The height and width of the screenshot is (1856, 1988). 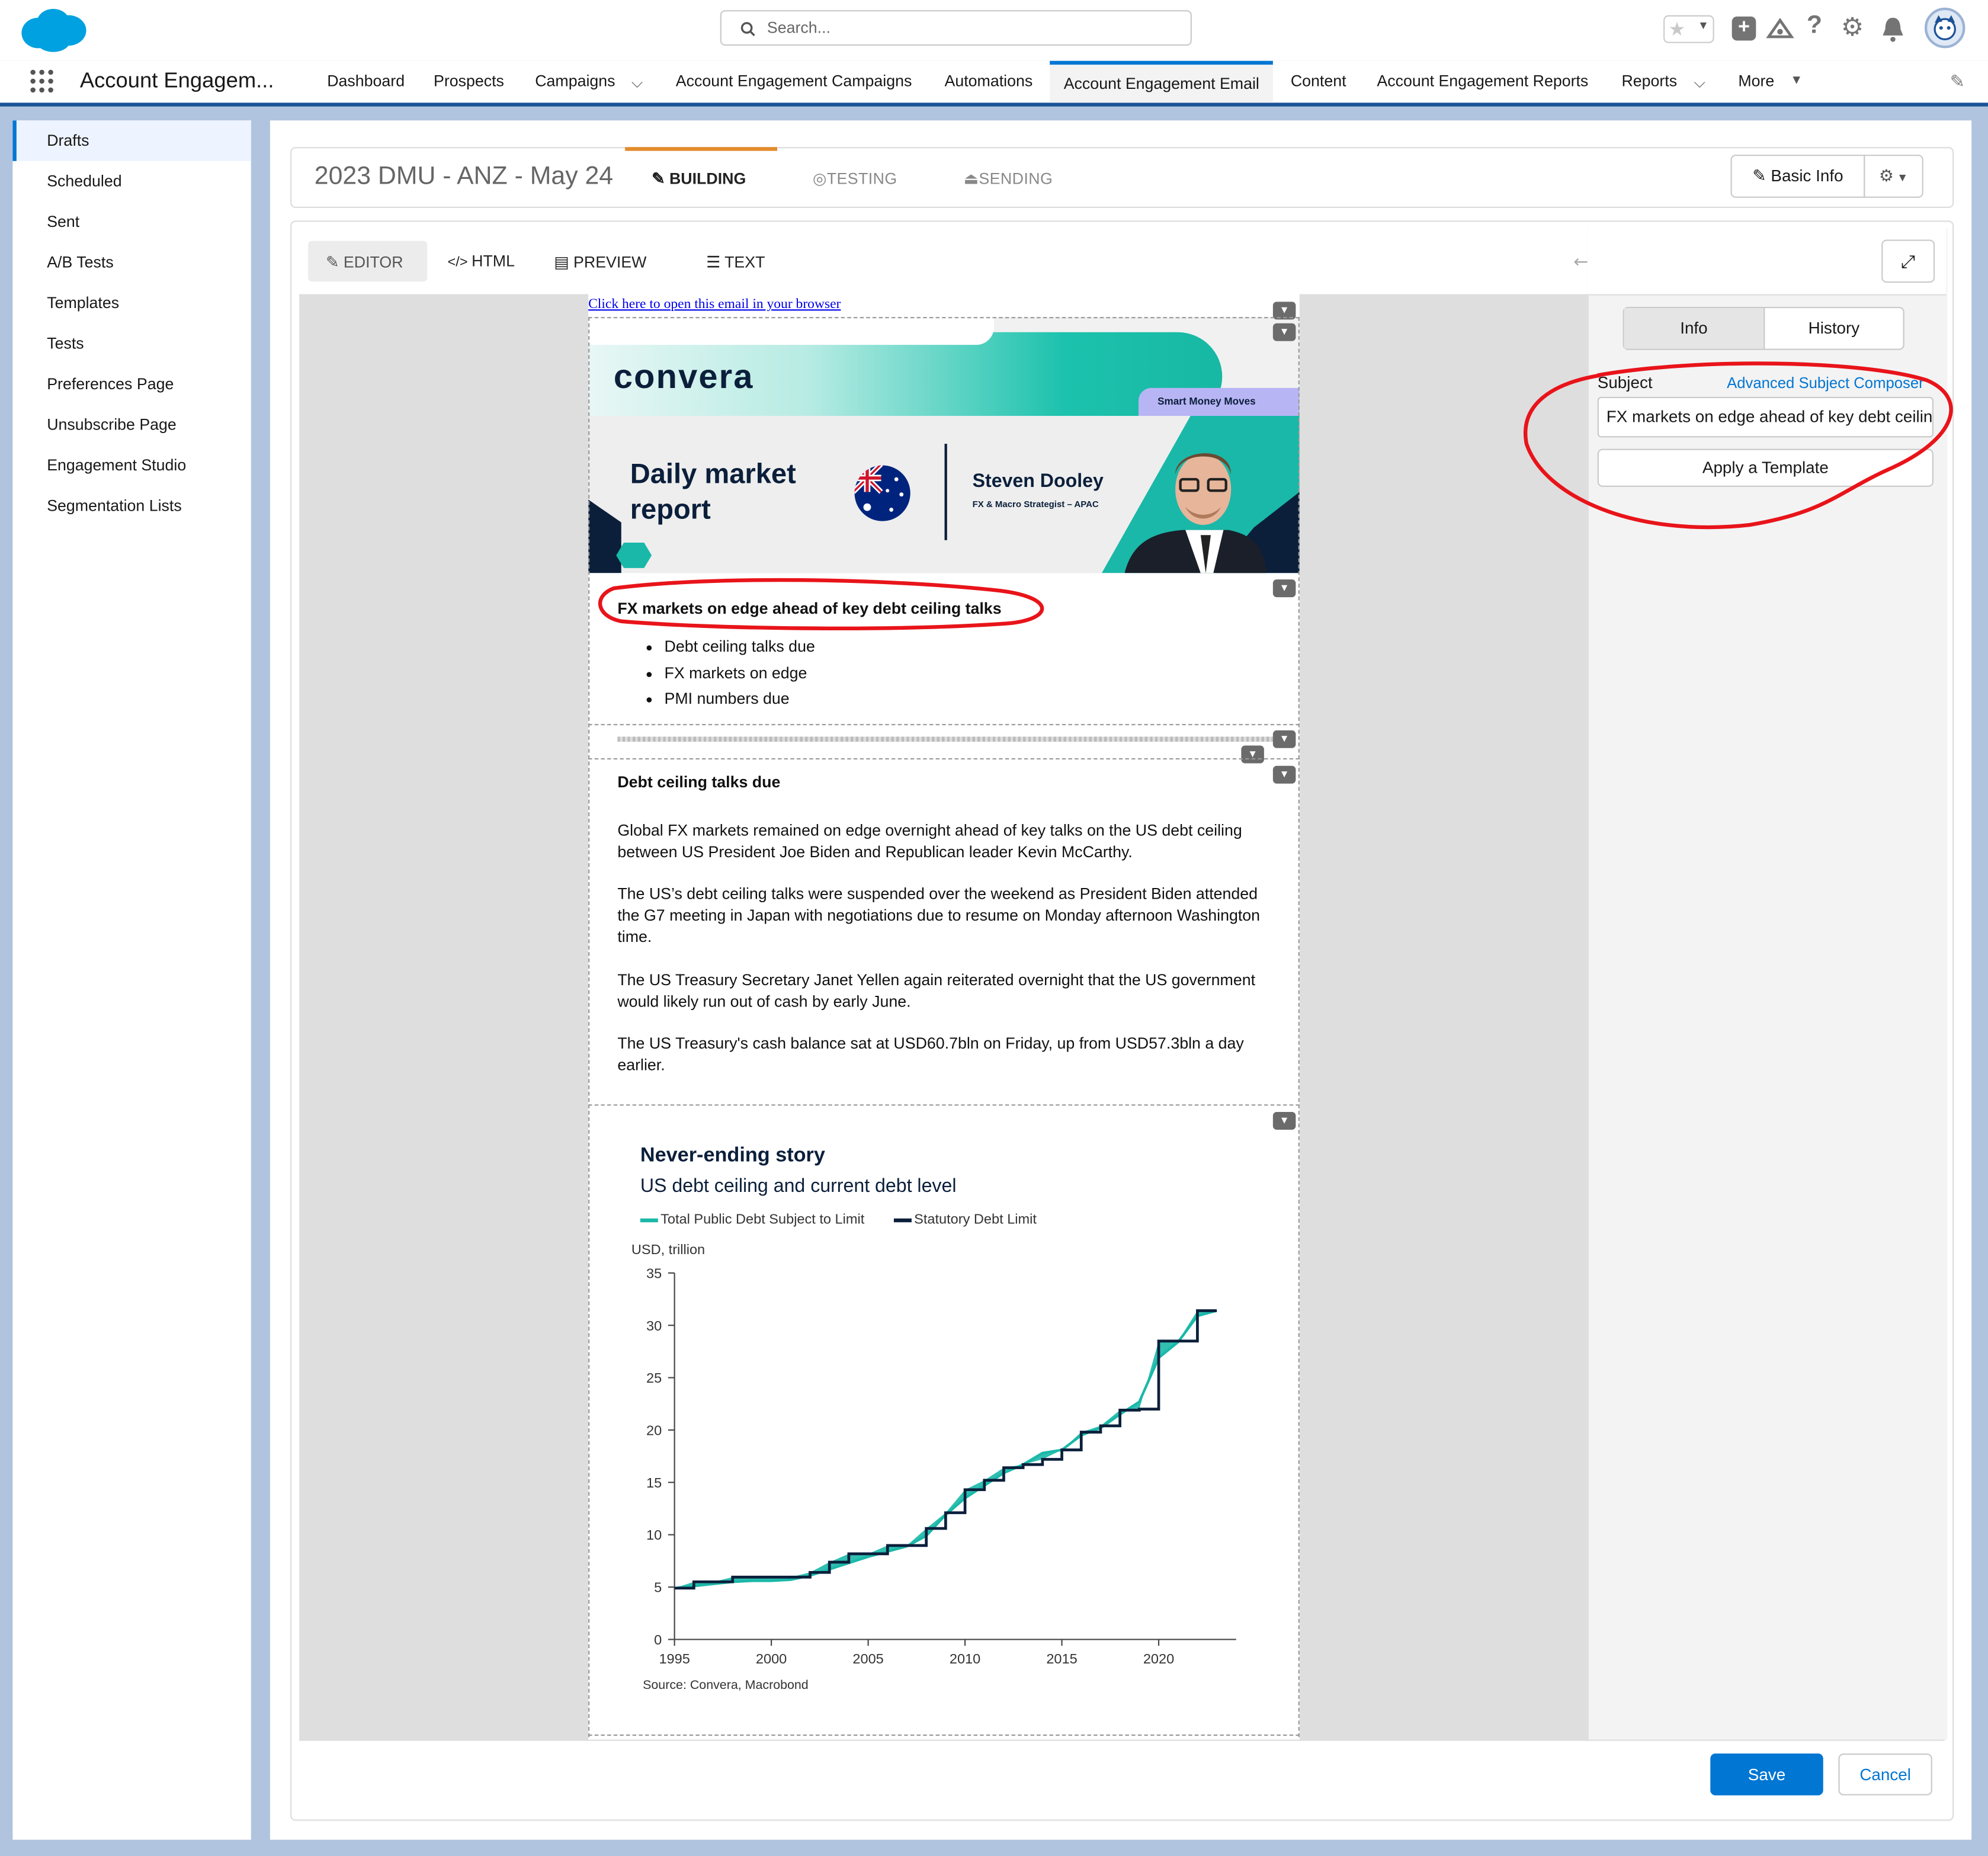 What do you see at coordinates (131, 384) in the screenshot?
I see `sidebar-item-preferences-page: Preferences Page` at bounding box center [131, 384].